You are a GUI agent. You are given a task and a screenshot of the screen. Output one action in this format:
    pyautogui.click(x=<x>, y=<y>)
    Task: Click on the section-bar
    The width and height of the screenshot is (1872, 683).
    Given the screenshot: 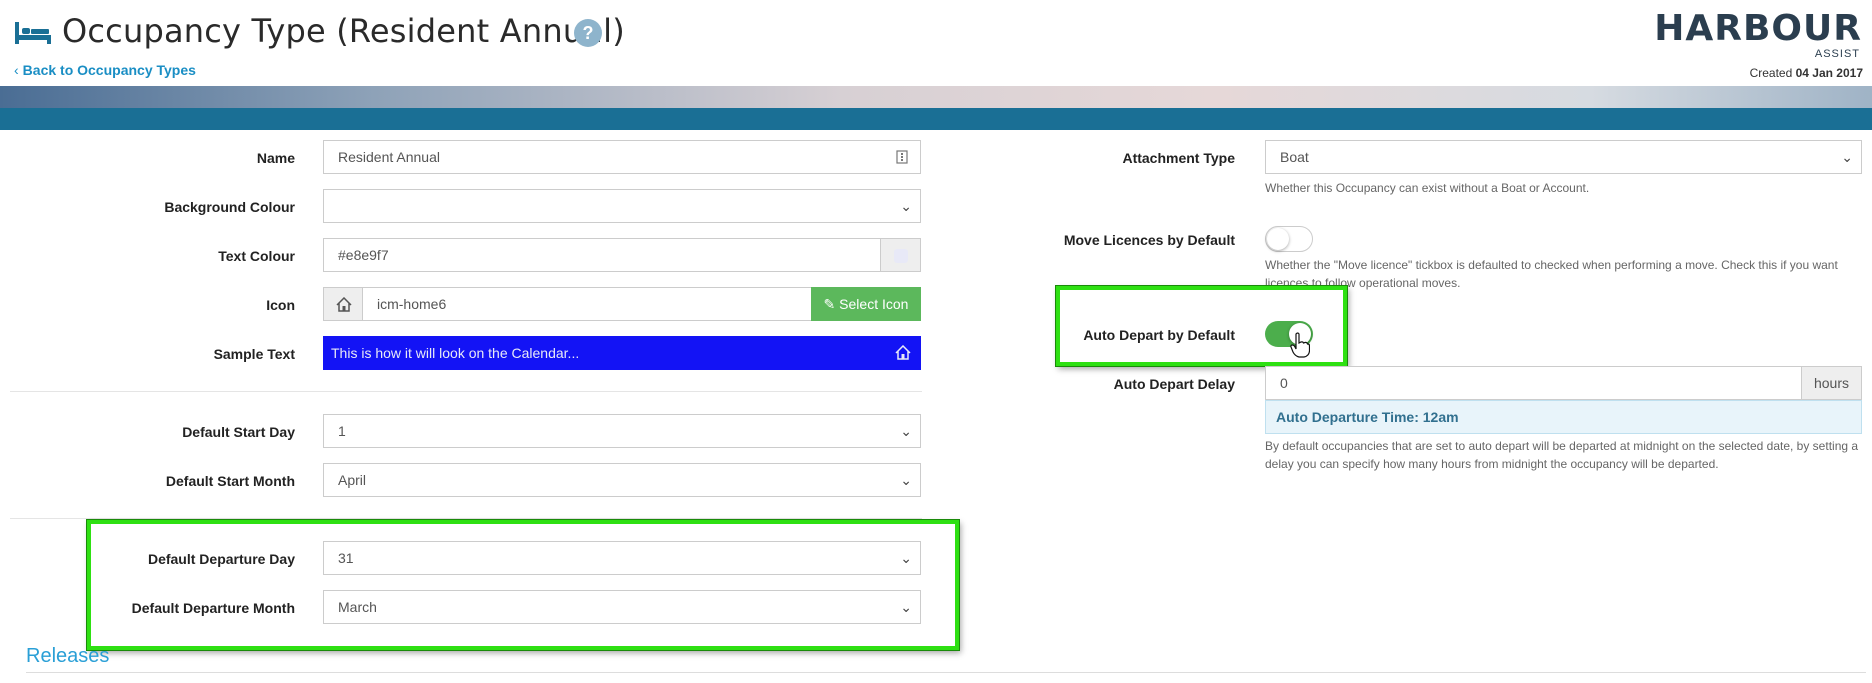 What is the action you would take?
    pyautogui.click(x=936, y=119)
    